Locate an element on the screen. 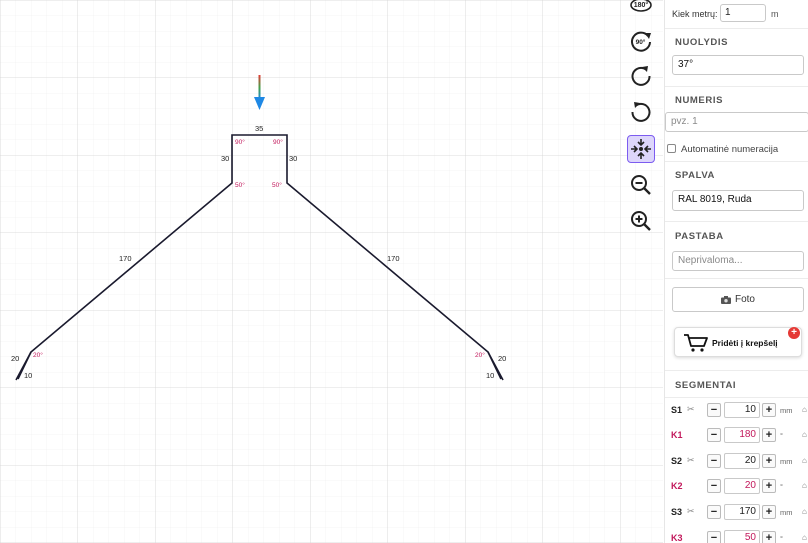 The width and height of the screenshot is (808, 543). meters-input: 1 is located at coordinates (743, 13).